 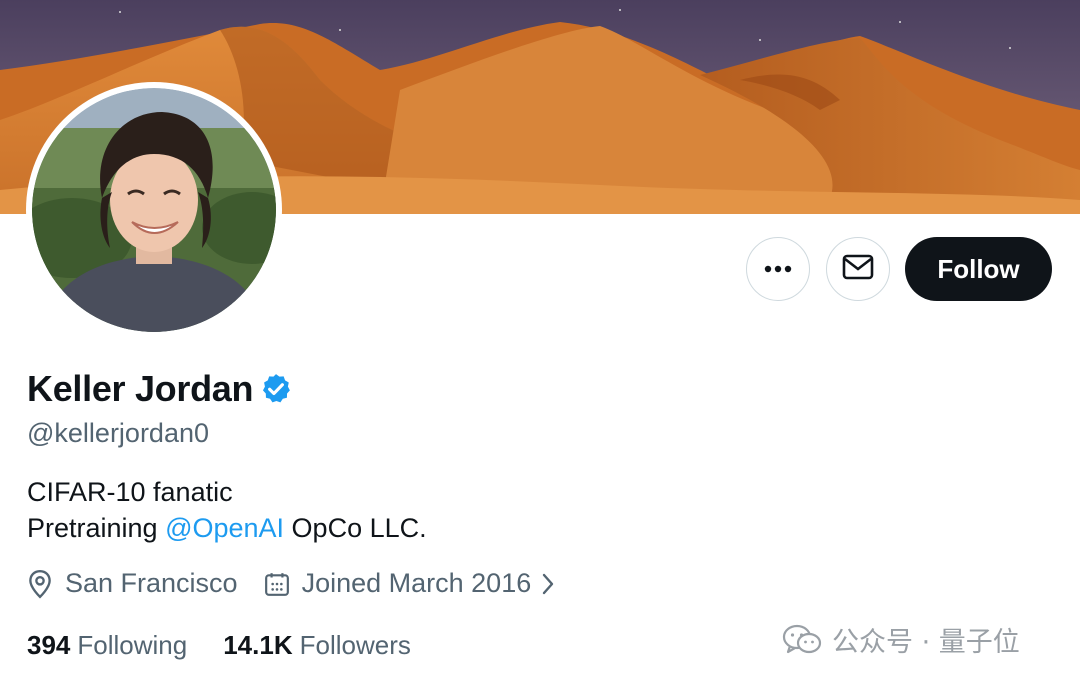 What do you see at coordinates (140, 388) in the screenshot?
I see `display-name: Keller Jordan` at bounding box center [140, 388].